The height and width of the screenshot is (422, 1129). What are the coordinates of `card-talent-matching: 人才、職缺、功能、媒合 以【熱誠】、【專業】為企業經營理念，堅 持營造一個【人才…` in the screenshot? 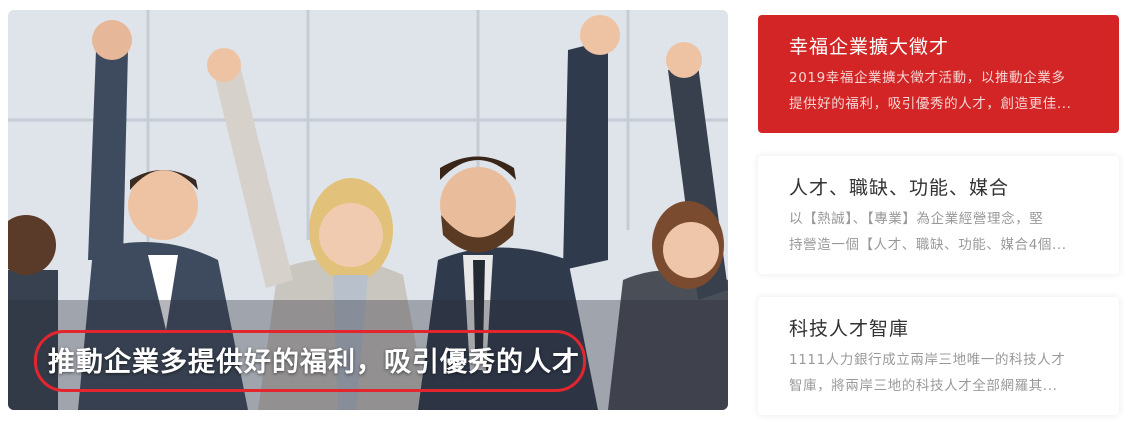 It's located at (938, 215).